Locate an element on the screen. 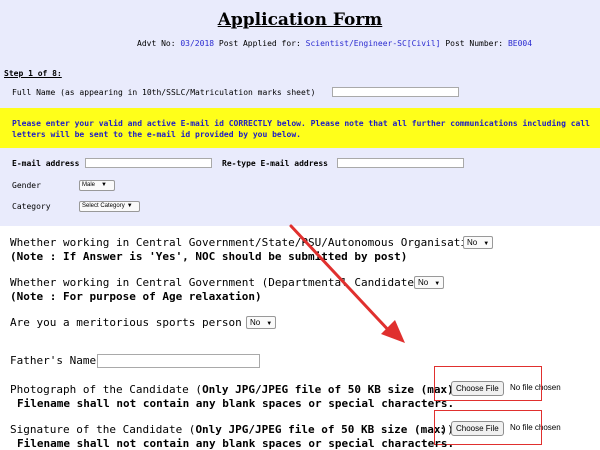  gender-label: Gender is located at coordinates (26, 185).